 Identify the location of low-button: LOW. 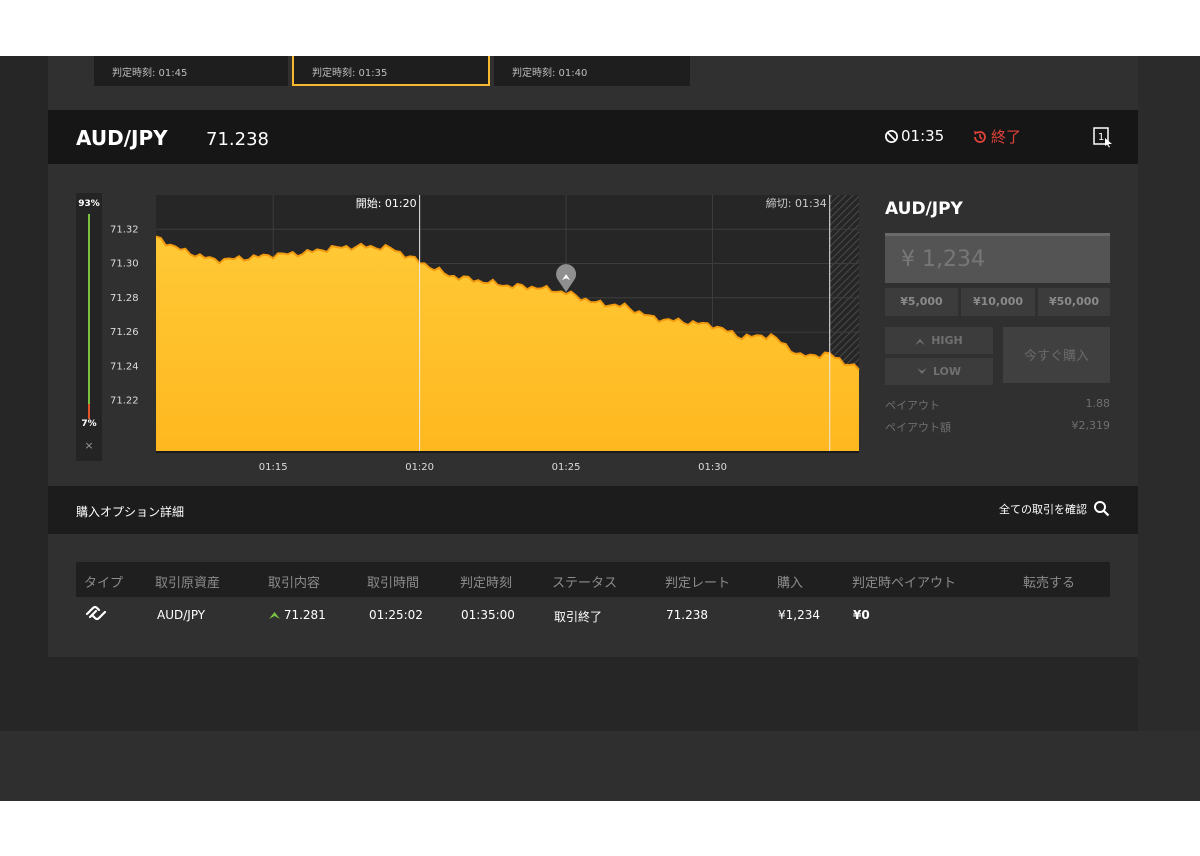
(939, 371).